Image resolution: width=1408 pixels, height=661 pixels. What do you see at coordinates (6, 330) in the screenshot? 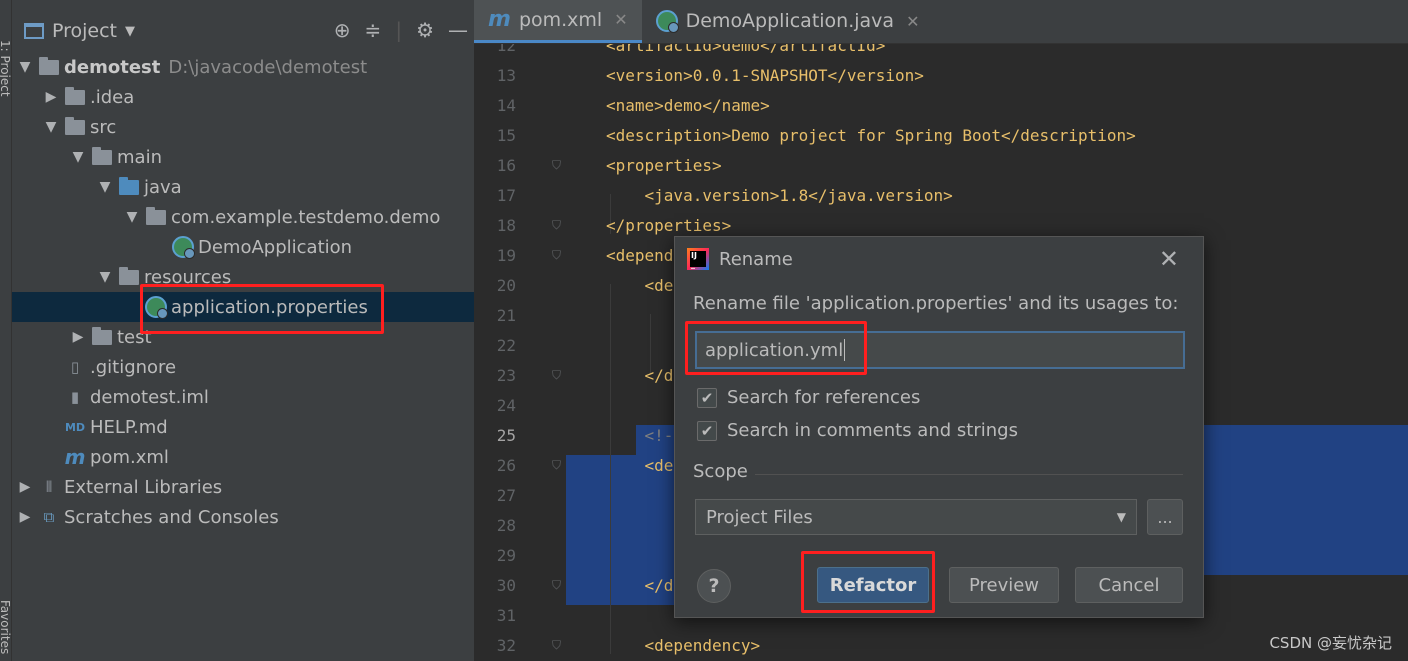
I see `tool-window-strip: 1: Project Favorites` at bounding box center [6, 330].